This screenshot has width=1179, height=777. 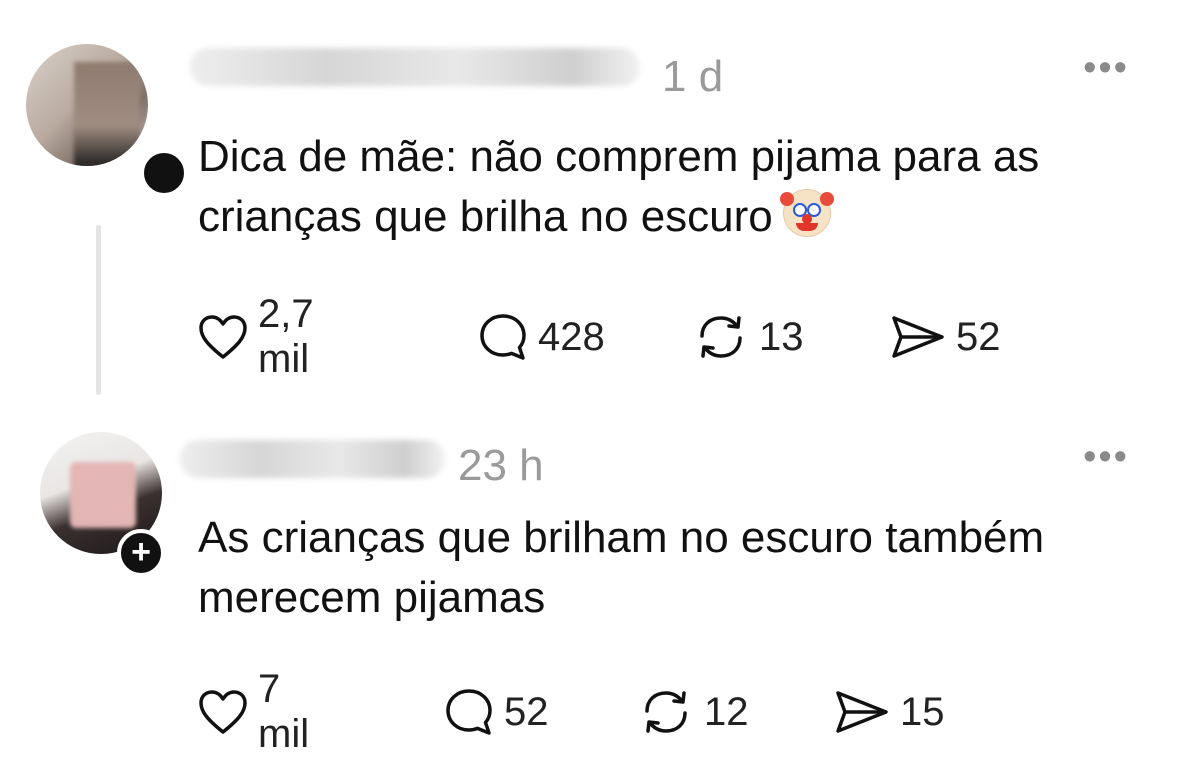 I want to click on thread-line, so click(x=98, y=310).